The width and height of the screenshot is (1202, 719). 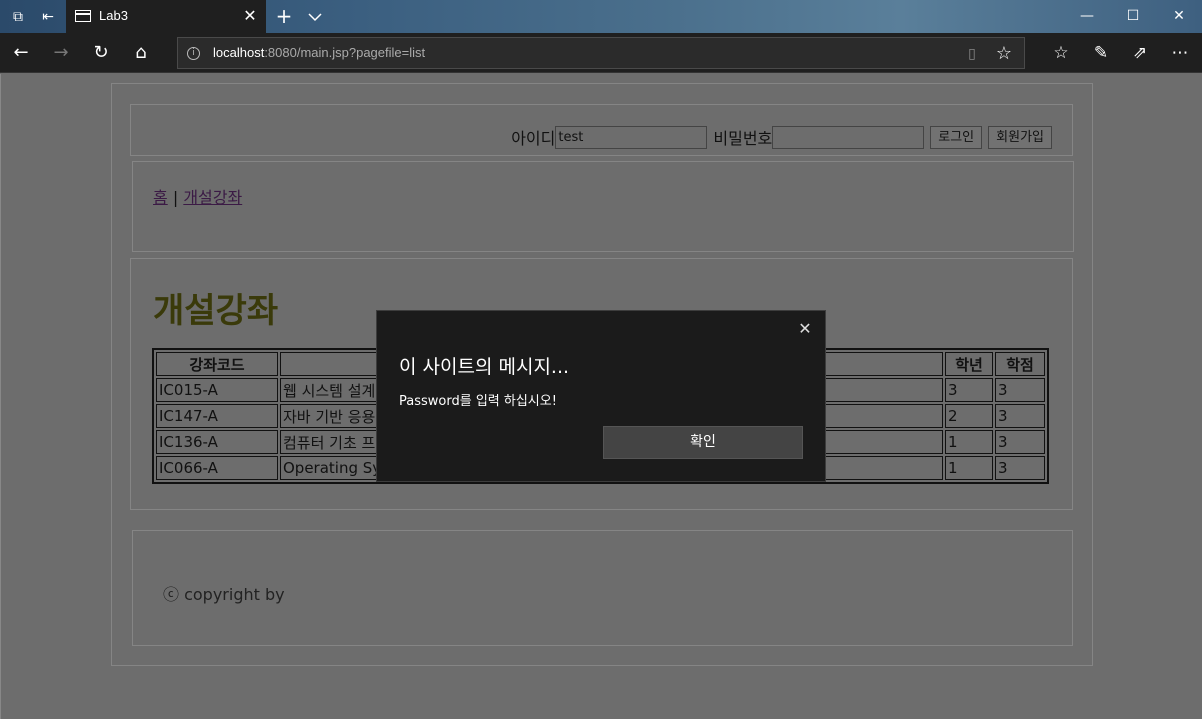 I want to click on close-window-icon: ✕, so click(x=1179, y=16).